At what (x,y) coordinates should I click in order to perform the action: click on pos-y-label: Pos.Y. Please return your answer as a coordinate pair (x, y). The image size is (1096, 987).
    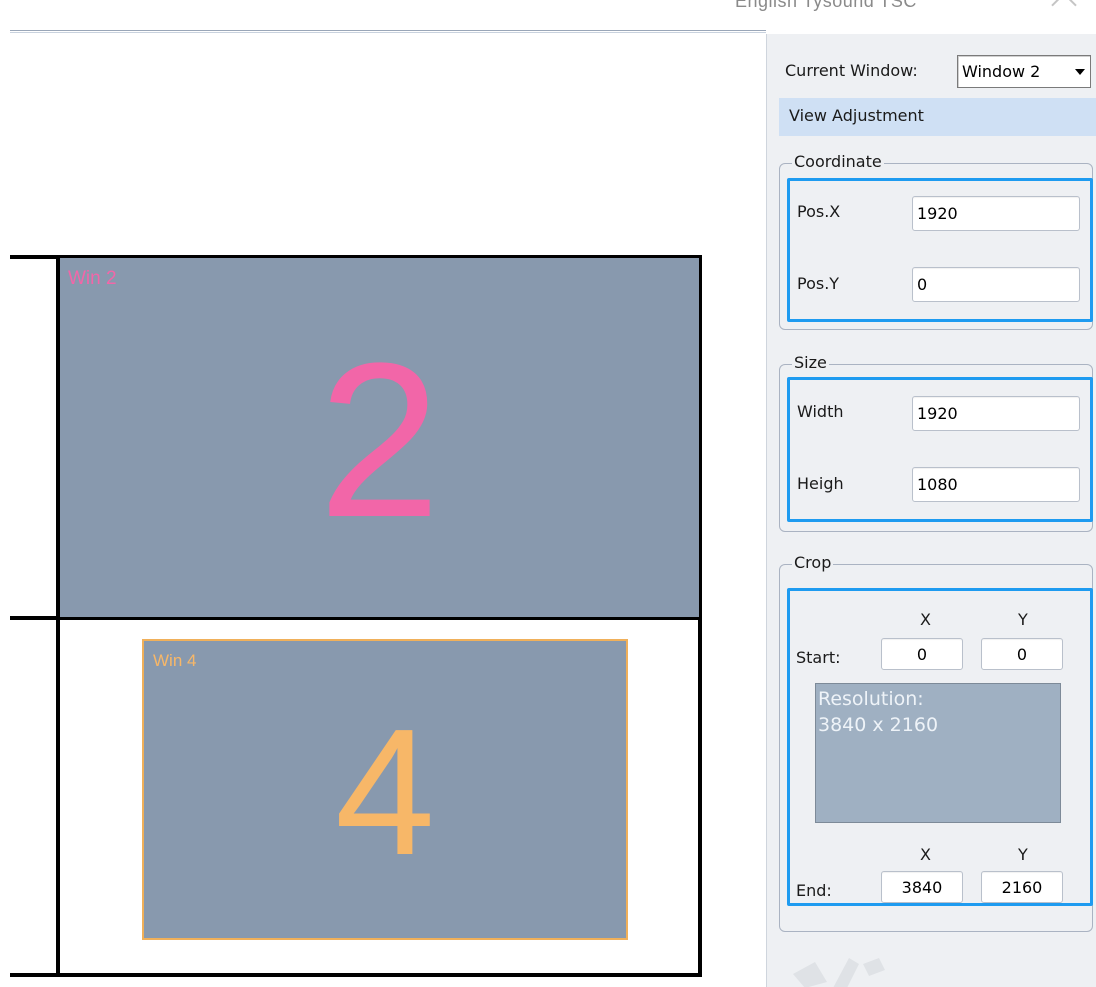
    Looking at the image, I should click on (818, 283).